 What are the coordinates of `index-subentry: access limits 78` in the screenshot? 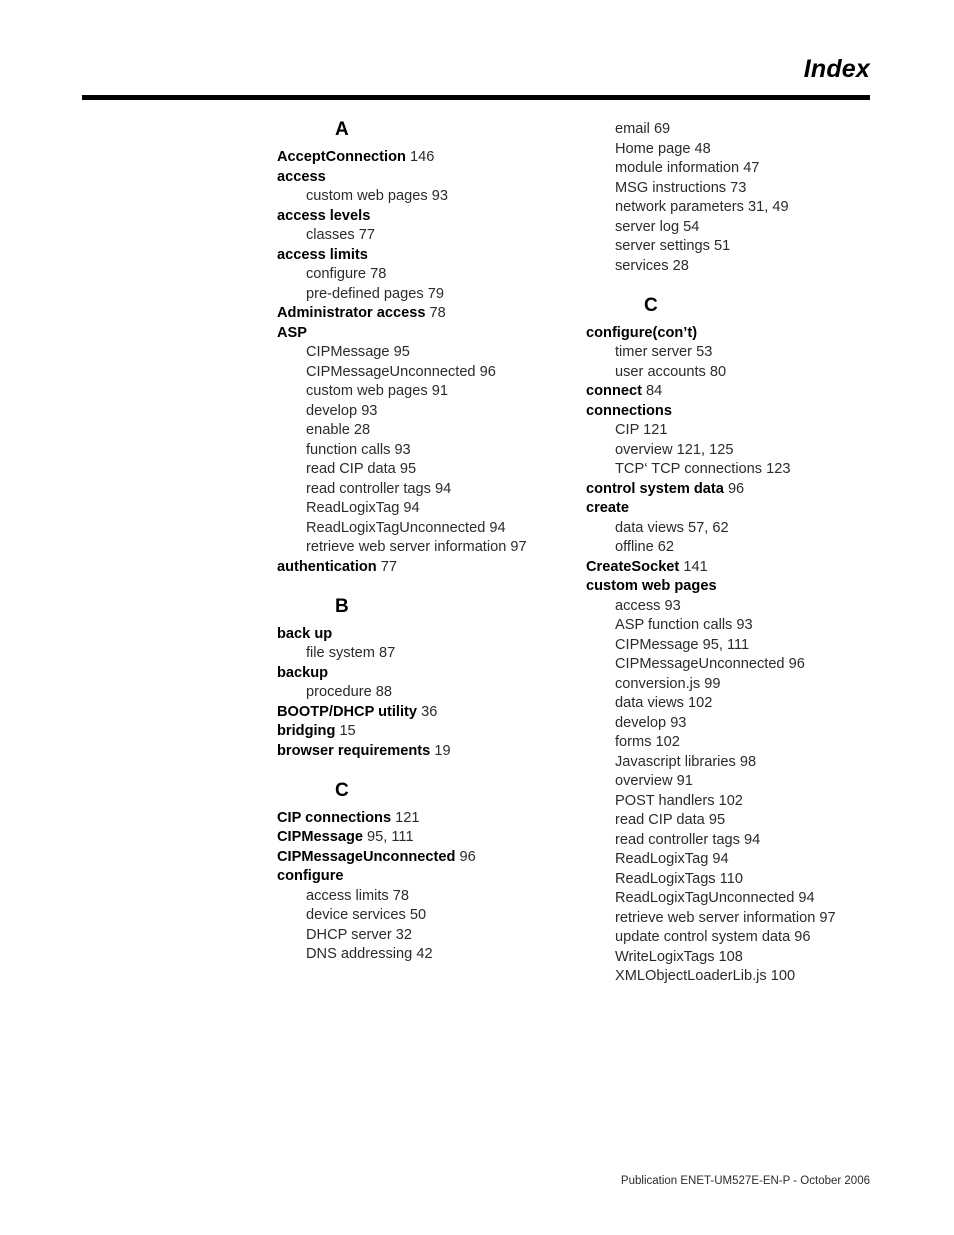 It's located at (427, 897).